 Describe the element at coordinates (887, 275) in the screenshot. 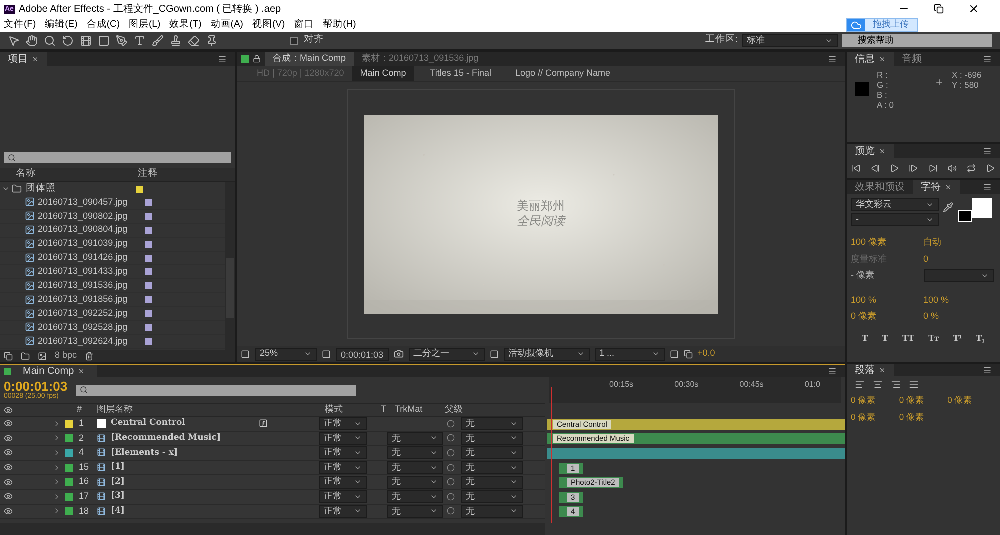

I see `stroke-width-field: - 像素` at that location.